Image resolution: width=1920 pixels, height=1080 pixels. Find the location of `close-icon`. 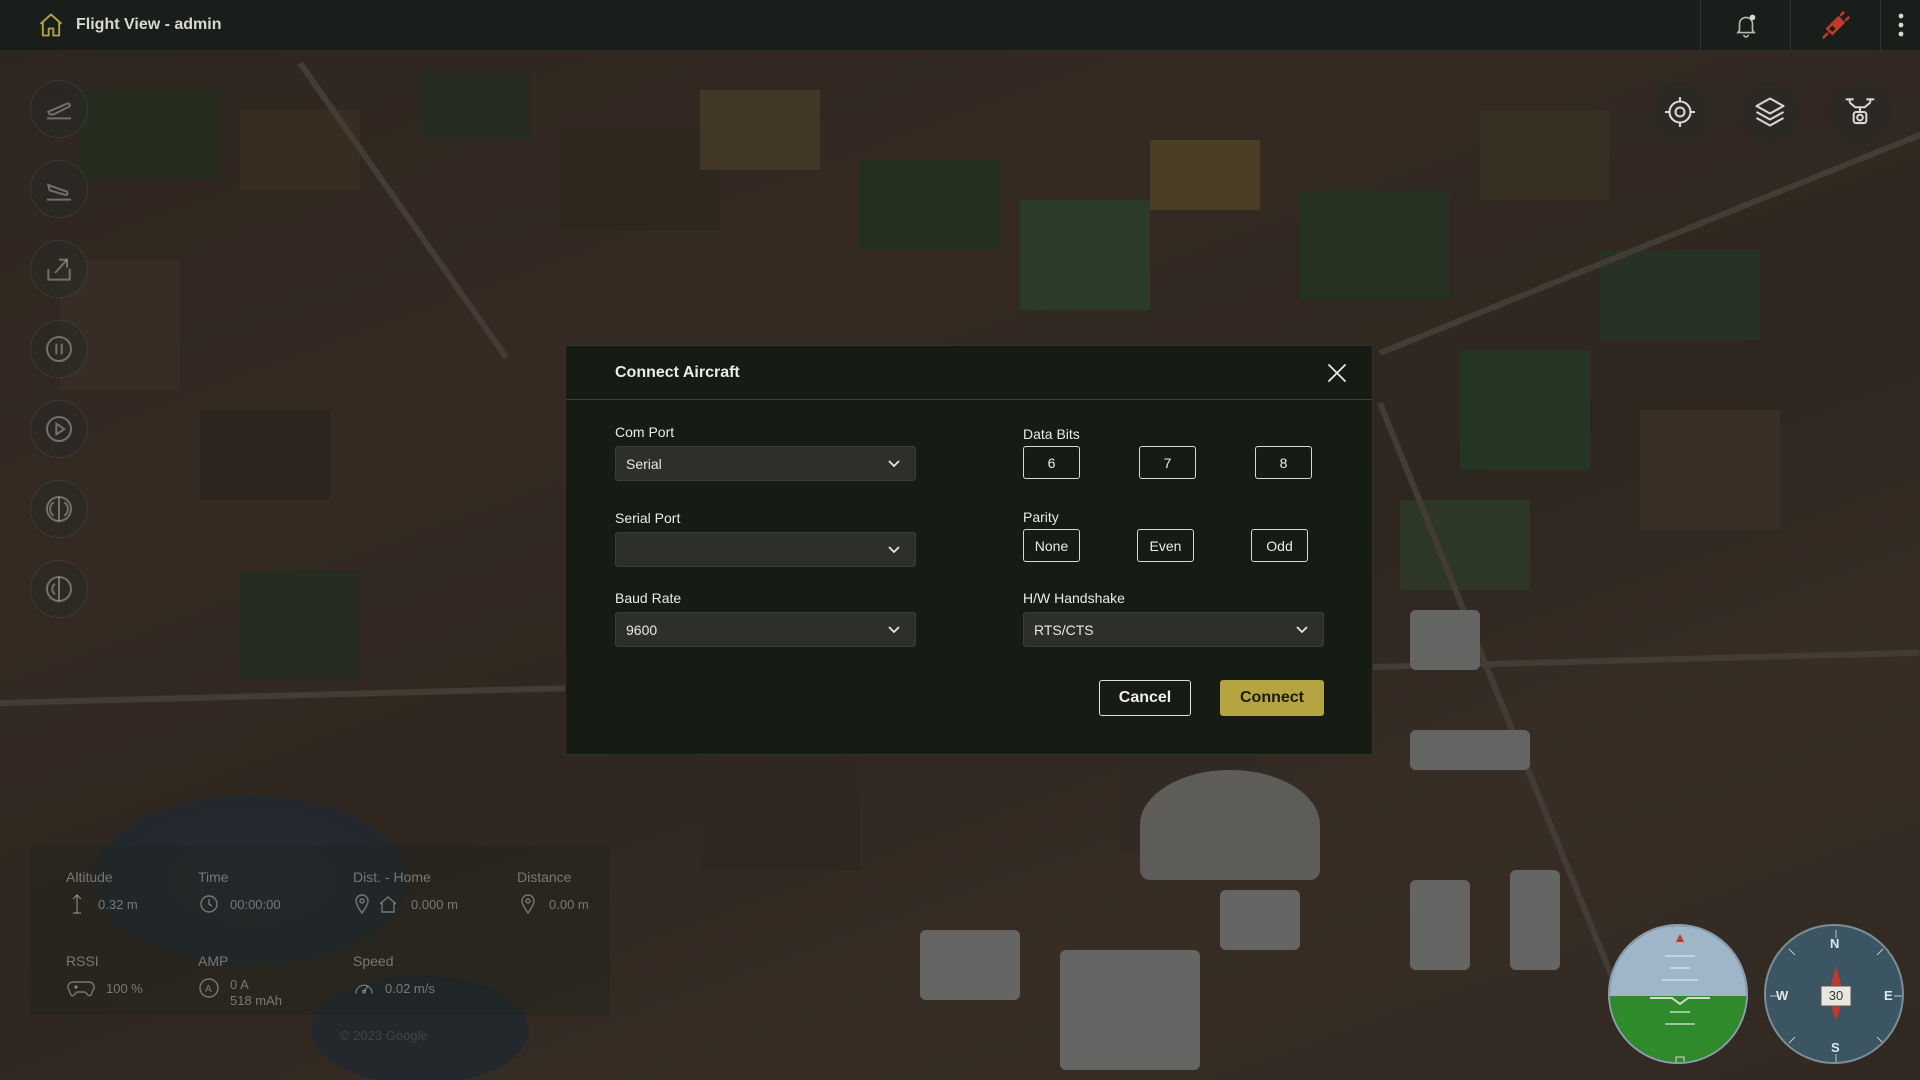

close-icon is located at coordinates (1337, 373).